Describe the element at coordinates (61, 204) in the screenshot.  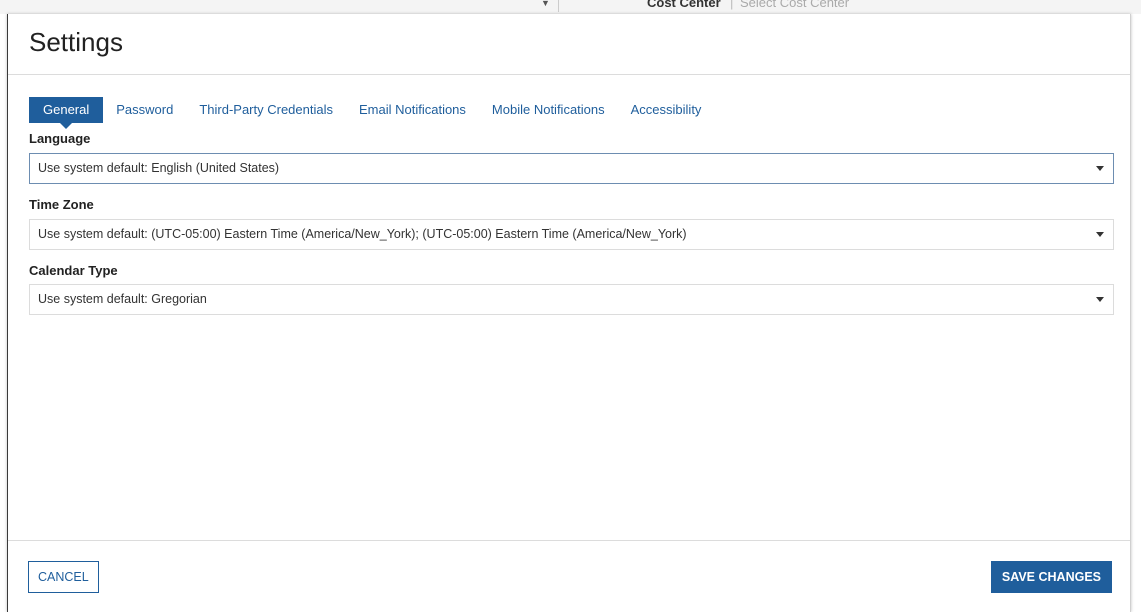
I see `timezone-label: Time Zone` at that location.